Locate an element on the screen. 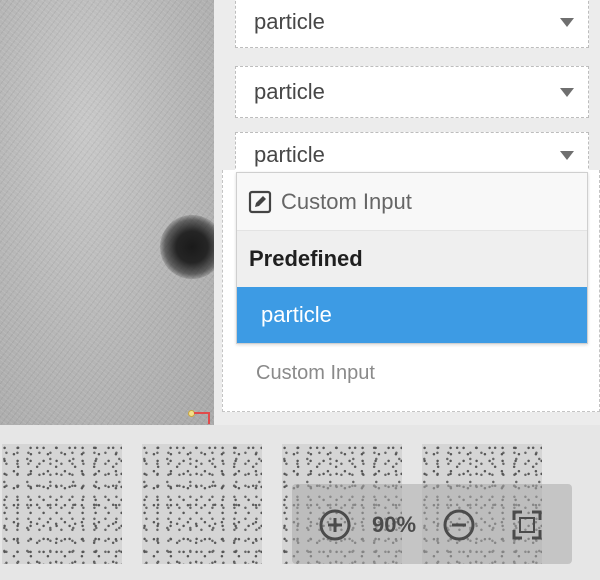  zoom-out-icon is located at coordinates (459, 525).